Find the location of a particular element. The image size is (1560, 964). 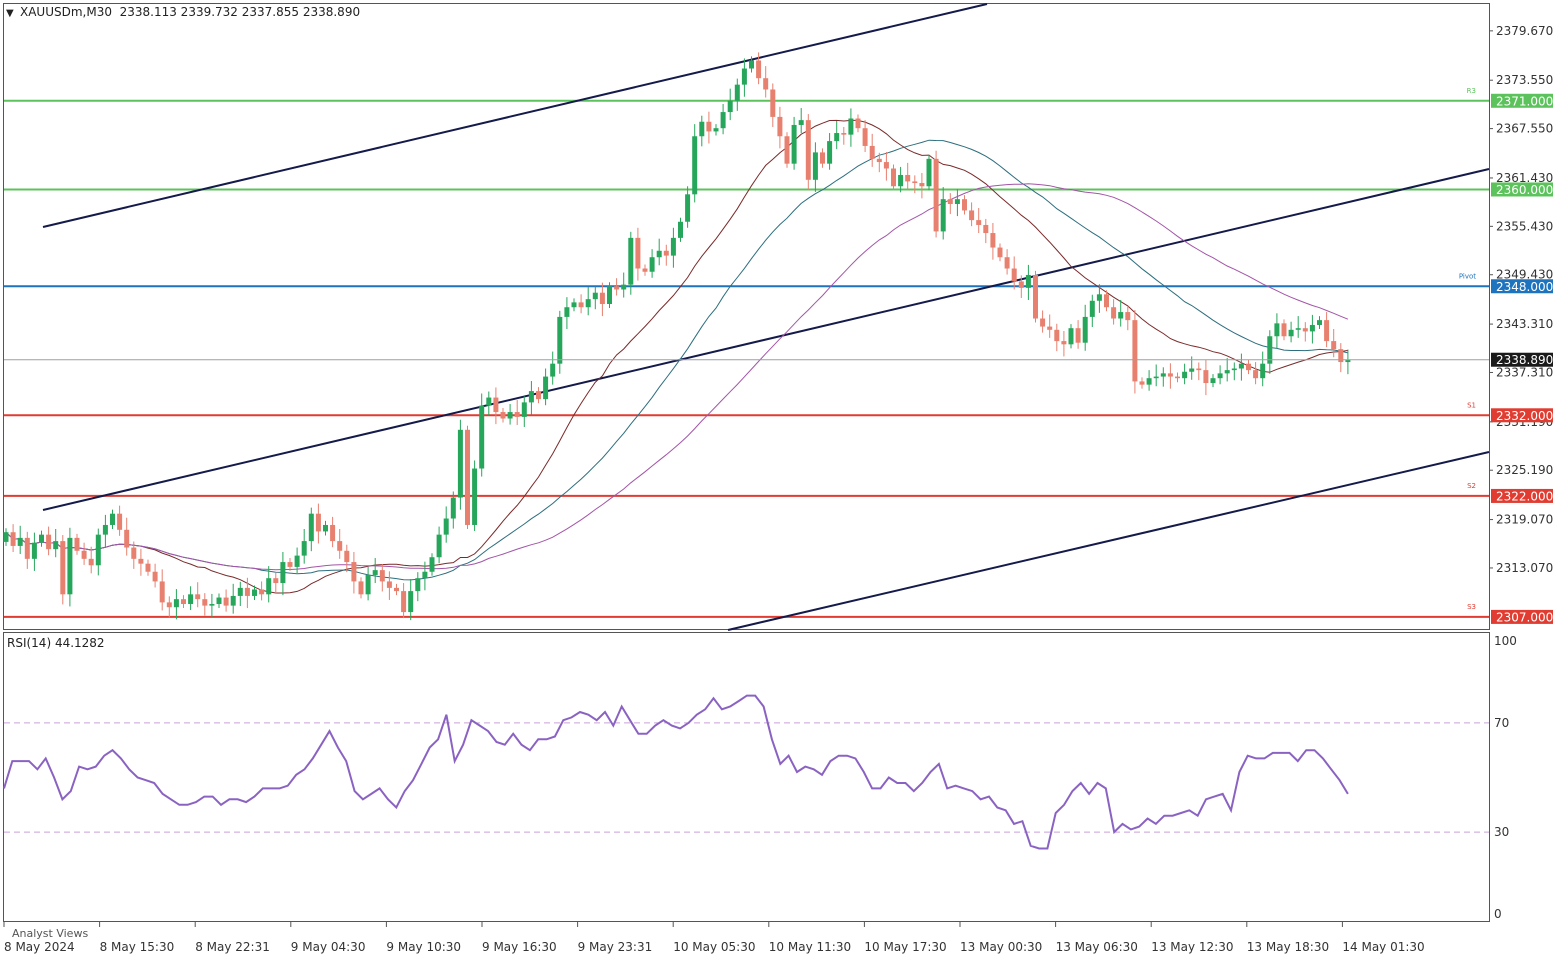

time-tick-label: 8 May 2024 is located at coordinates (39, 947).